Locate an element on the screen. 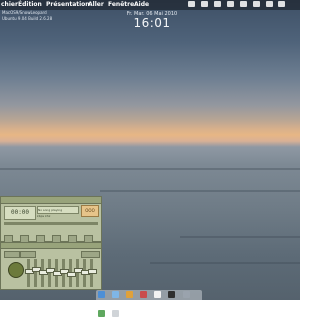 This screenshot has height=328, width=320. calendar-icon is located at coordinates (158, 294).